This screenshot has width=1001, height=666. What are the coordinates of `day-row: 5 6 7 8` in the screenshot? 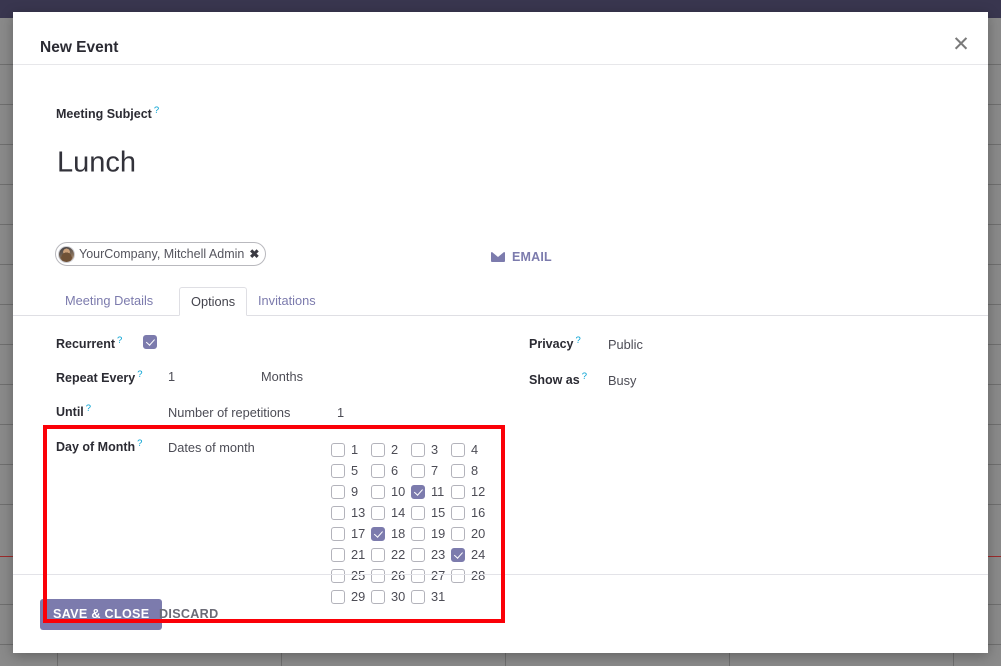 It's located at (417, 470).